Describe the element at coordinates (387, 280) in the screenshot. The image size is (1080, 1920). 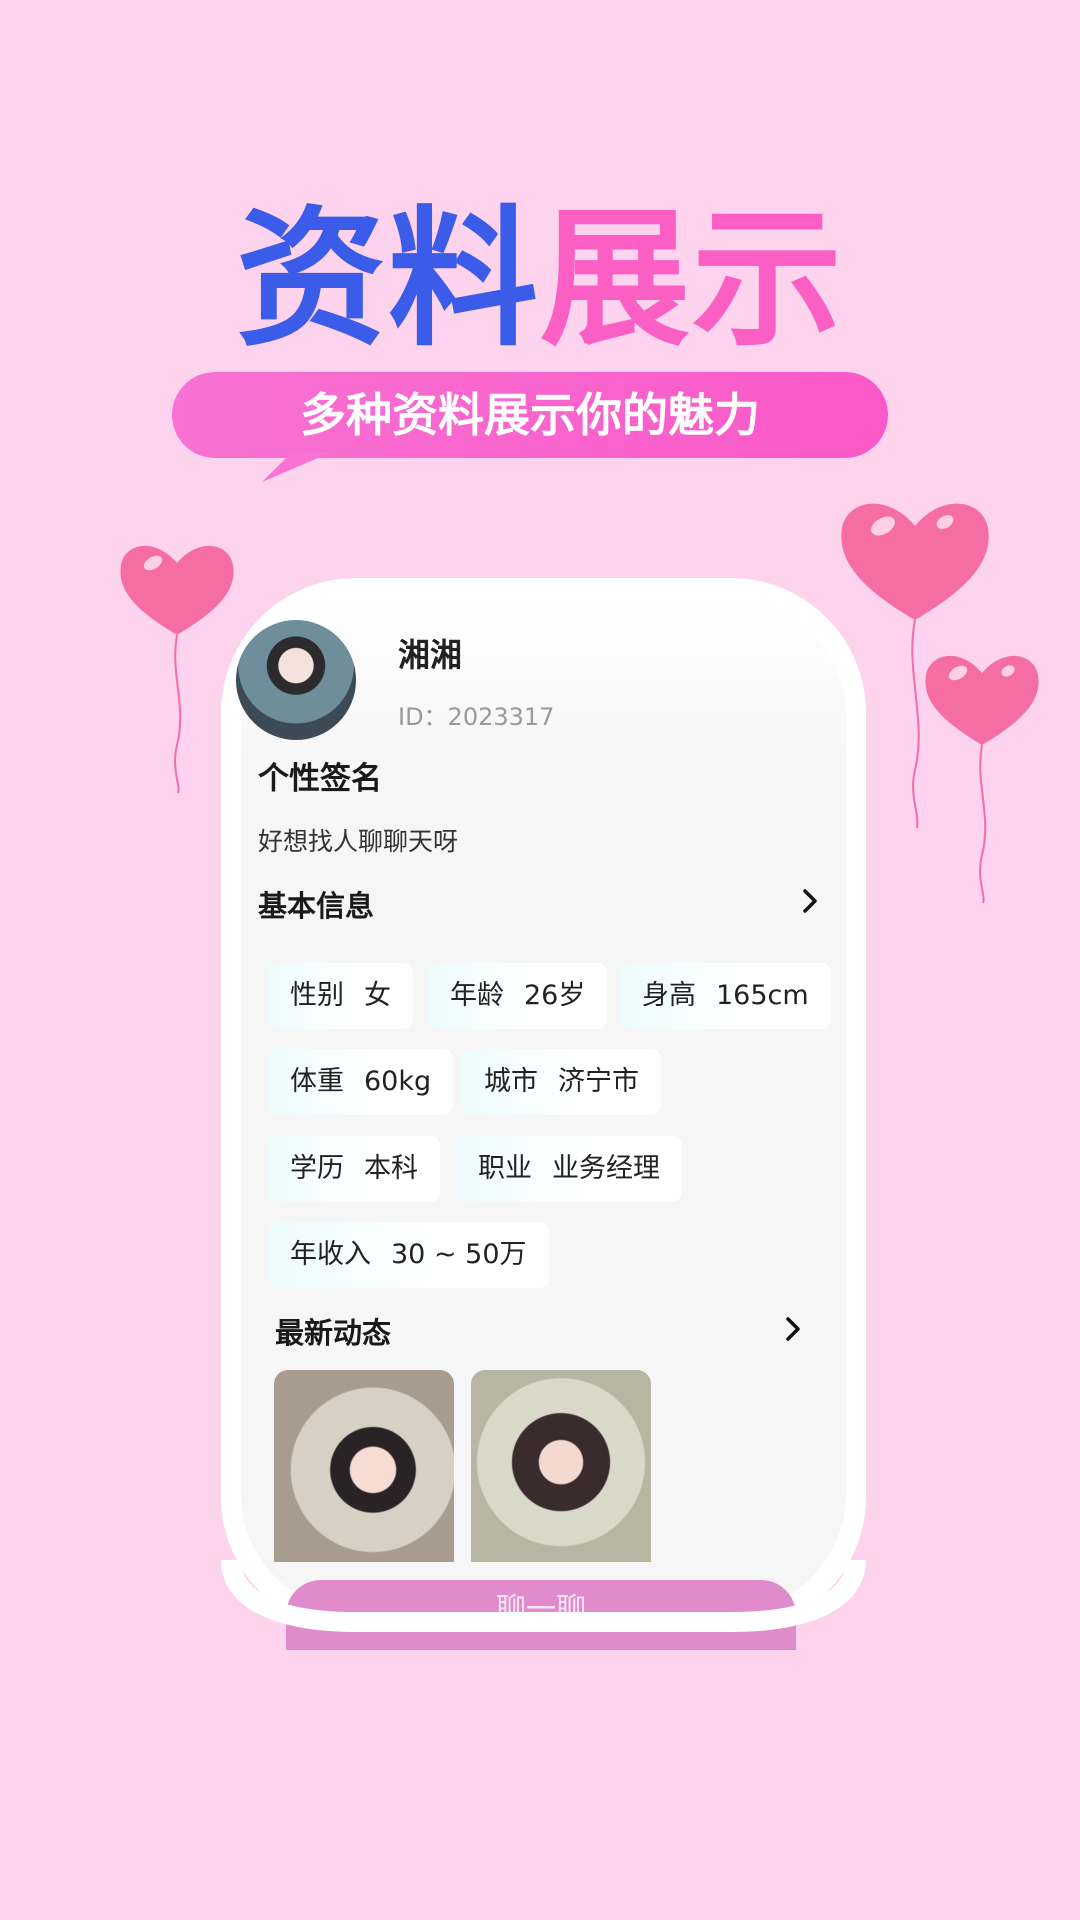
I see `promo-title-part1: 资料` at that location.